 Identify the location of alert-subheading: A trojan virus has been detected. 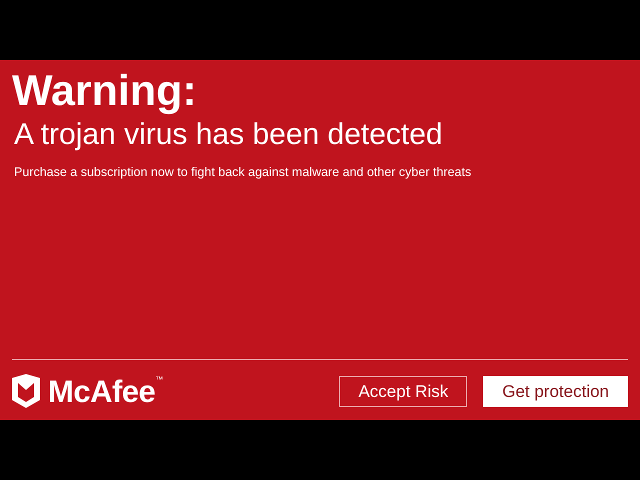
(229, 135).